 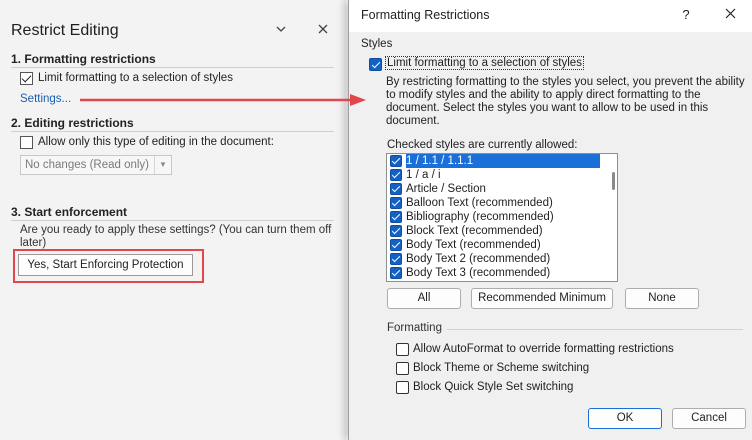 What do you see at coordinates (83, 59) in the screenshot?
I see `section-formatting-title: 1. Formatting restrictions` at bounding box center [83, 59].